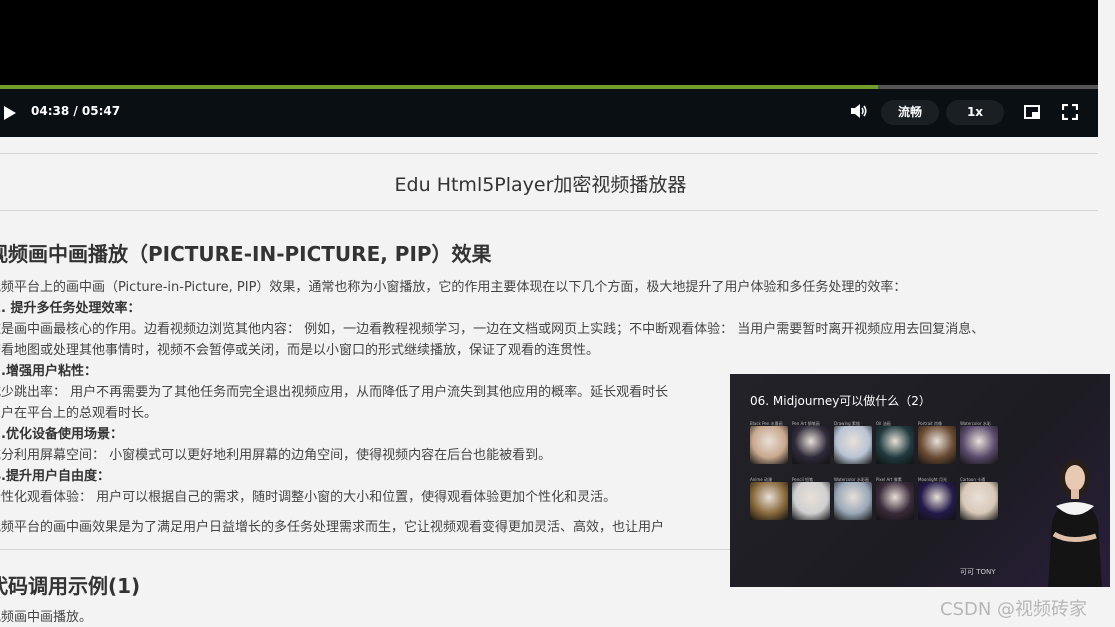 The image size is (1115, 627). Describe the element at coordinates (910, 112) in the screenshot. I see `quality-button: 流畅` at that location.